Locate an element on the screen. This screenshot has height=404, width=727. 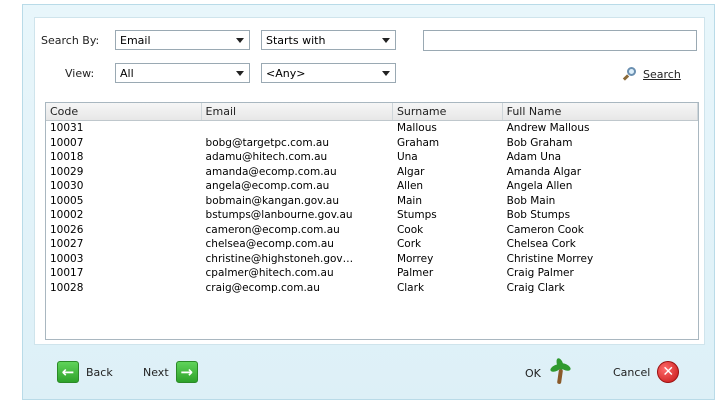
cell-code: 10026 is located at coordinates (67, 229).